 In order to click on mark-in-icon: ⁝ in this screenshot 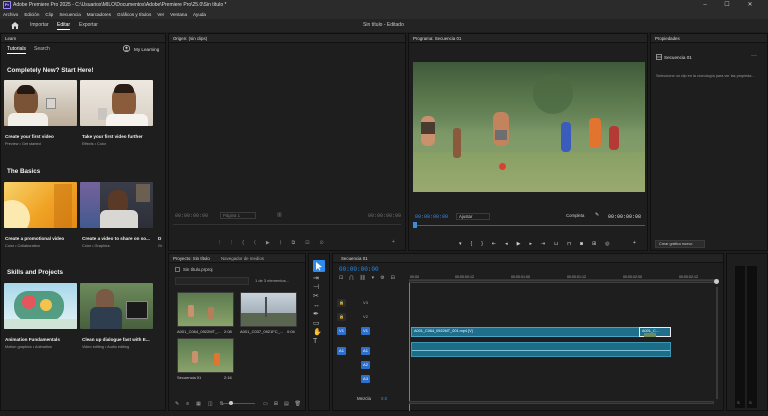, I will do `click(220, 243)`.